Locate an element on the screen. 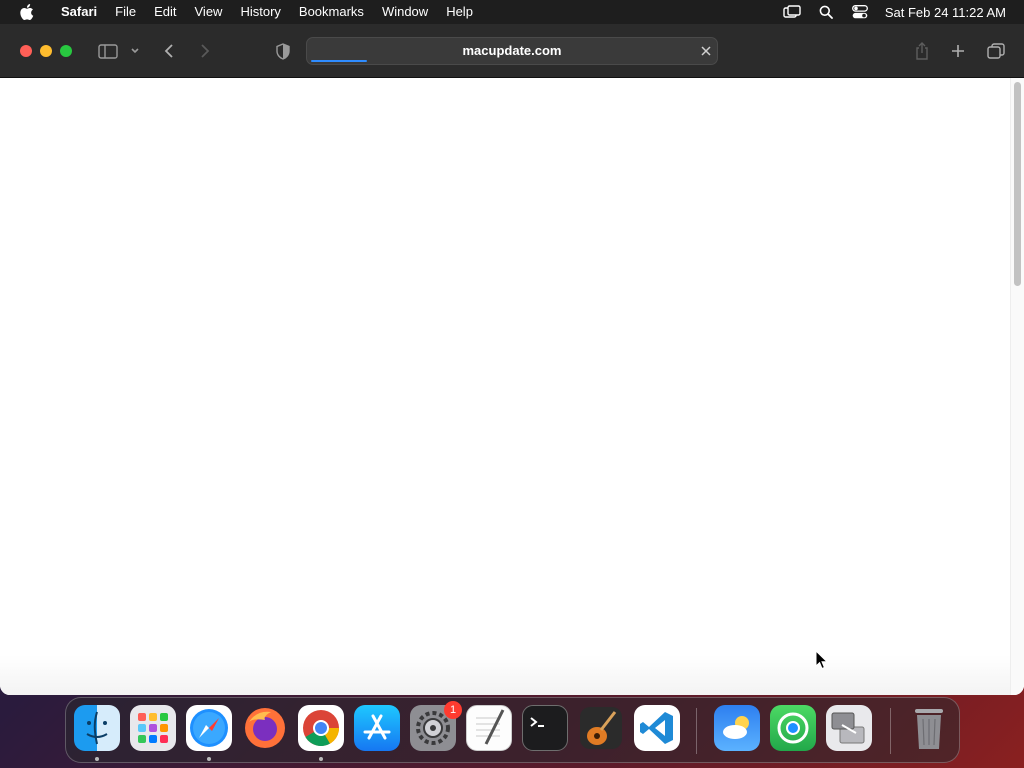 Image resolution: width=1024 pixels, height=768 pixels. apple-icon is located at coordinates (28, 12).